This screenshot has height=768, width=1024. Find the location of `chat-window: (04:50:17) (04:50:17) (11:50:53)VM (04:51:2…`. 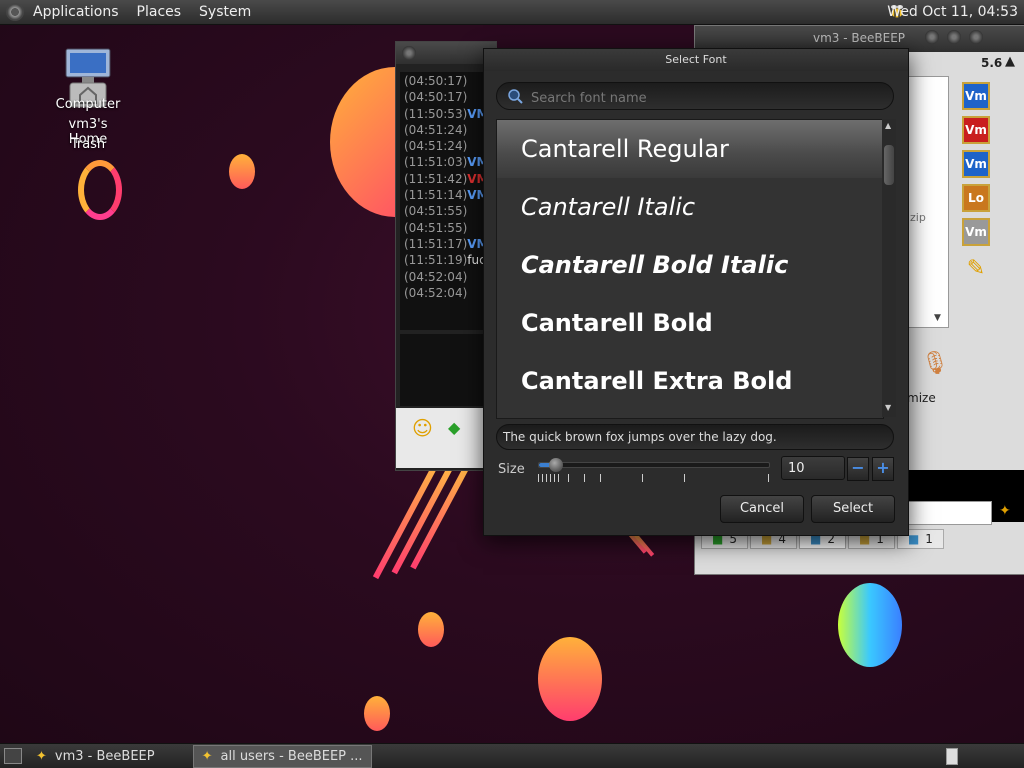

chat-window: (04:50:17) (04:50:17) (11:50:53)VM (04:51:2… is located at coordinates (446, 256).